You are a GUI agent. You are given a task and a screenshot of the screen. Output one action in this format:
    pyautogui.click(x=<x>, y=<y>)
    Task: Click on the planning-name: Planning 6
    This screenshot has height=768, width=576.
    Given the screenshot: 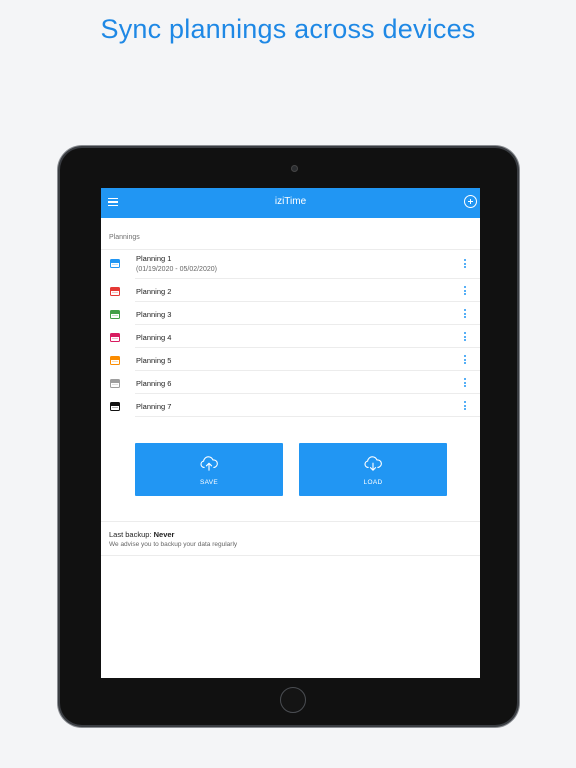 What is the action you would take?
    pyautogui.click(x=154, y=383)
    